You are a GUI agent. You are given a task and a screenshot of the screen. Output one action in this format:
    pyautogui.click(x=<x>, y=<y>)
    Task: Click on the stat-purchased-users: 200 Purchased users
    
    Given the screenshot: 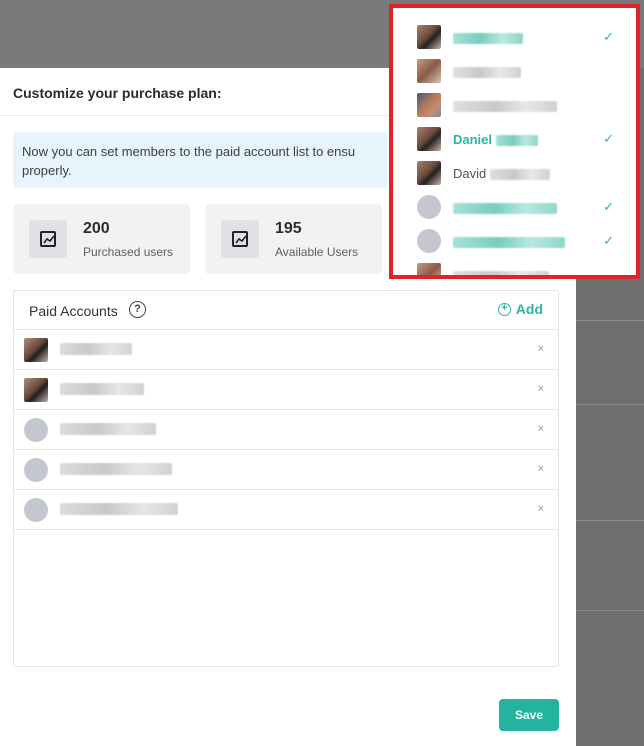 What is the action you would take?
    pyautogui.click(x=101, y=239)
    